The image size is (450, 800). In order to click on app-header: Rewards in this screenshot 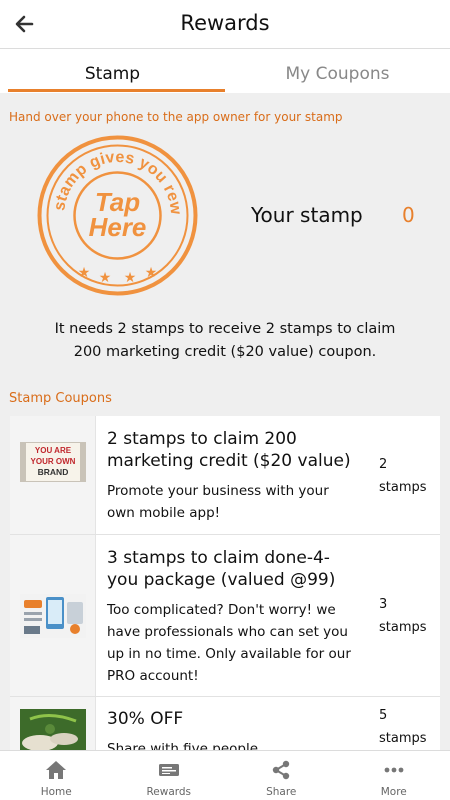, I will do `click(225, 24)`.